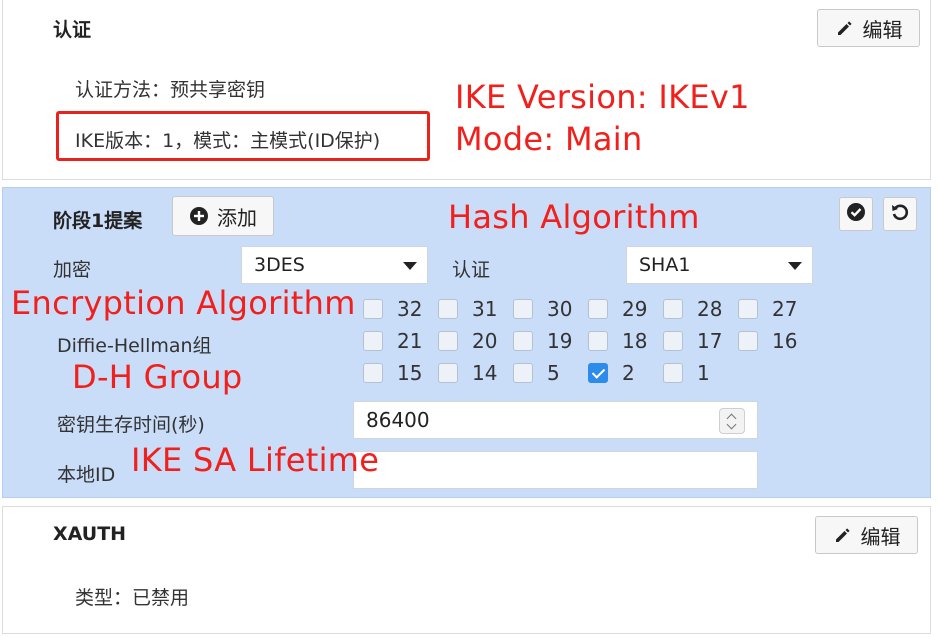  What do you see at coordinates (279, 265) in the screenshot?
I see `encryption-value: 3DES` at bounding box center [279, 265].